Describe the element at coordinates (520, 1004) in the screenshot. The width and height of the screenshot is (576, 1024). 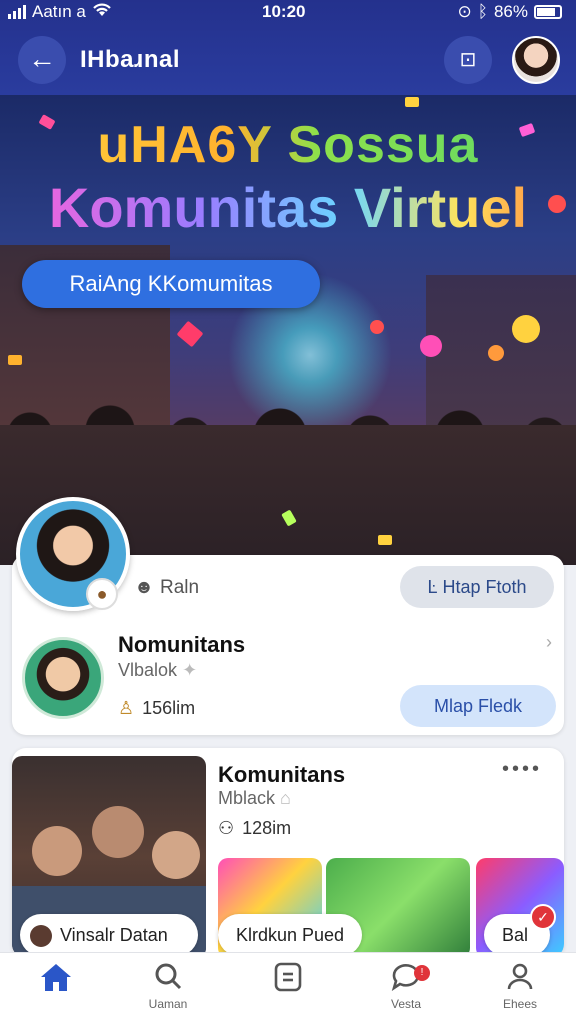
I see `nav-label: Ehees` at that location.